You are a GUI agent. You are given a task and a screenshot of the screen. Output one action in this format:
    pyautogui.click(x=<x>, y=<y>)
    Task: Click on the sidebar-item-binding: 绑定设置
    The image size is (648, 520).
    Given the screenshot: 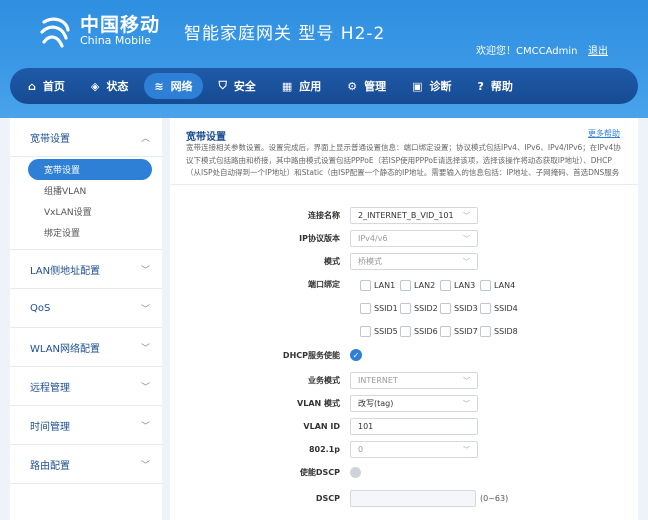 What is the action you would take?
    pyautogui.click(x=86, y=232)
    